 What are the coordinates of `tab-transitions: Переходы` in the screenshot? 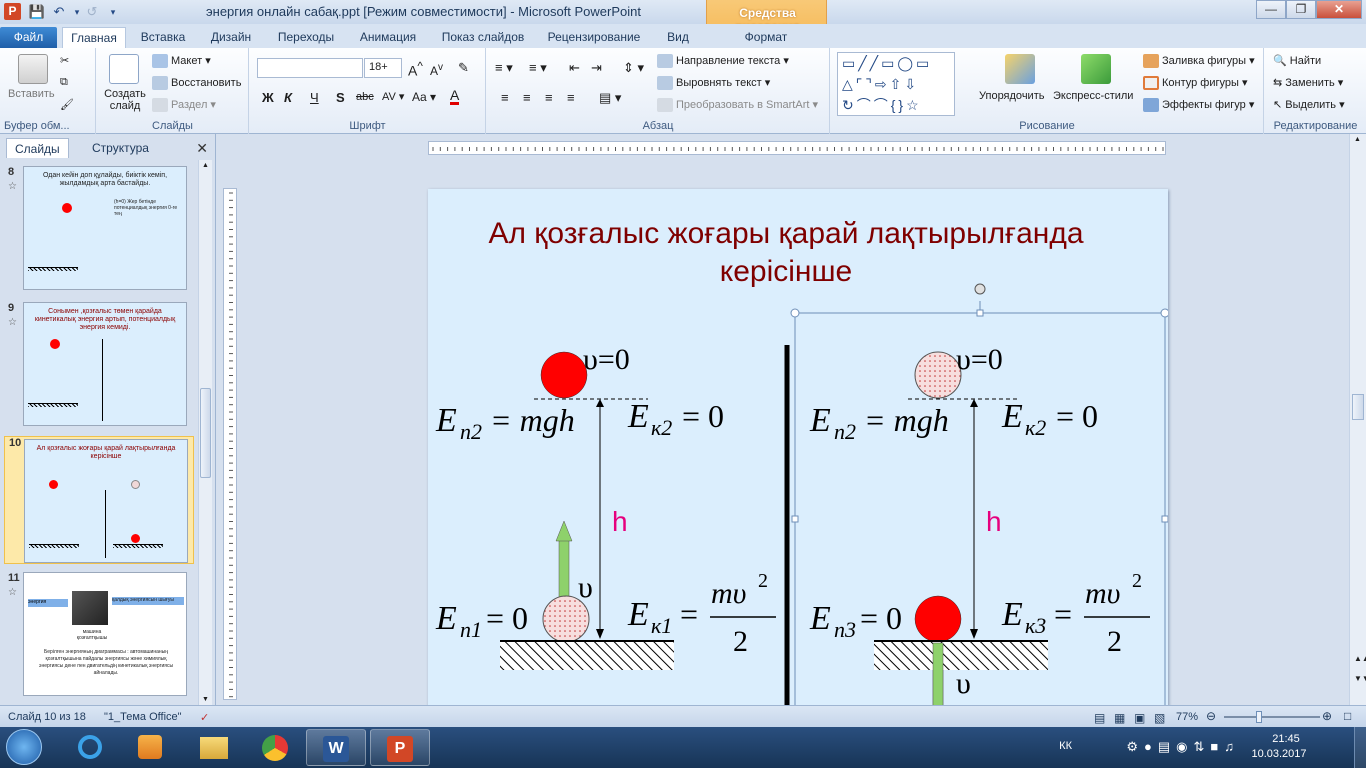 It's located at (306, 37).